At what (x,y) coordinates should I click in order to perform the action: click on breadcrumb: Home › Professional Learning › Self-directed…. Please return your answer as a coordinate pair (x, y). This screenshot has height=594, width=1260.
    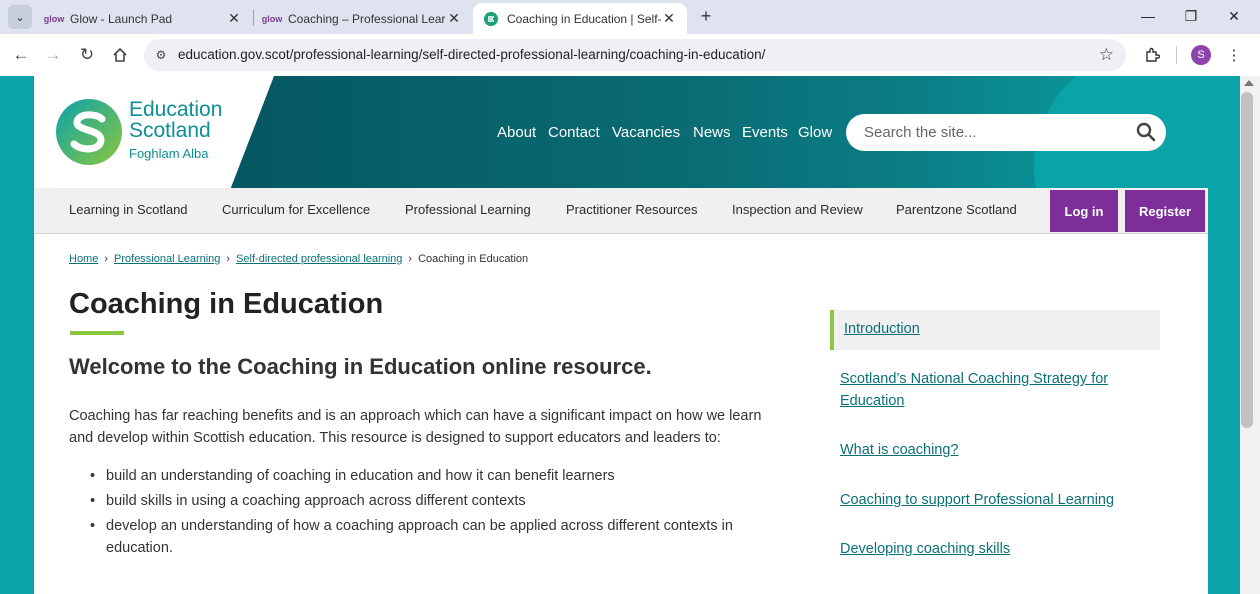
    Looking at the image, I should click on (298, 259).